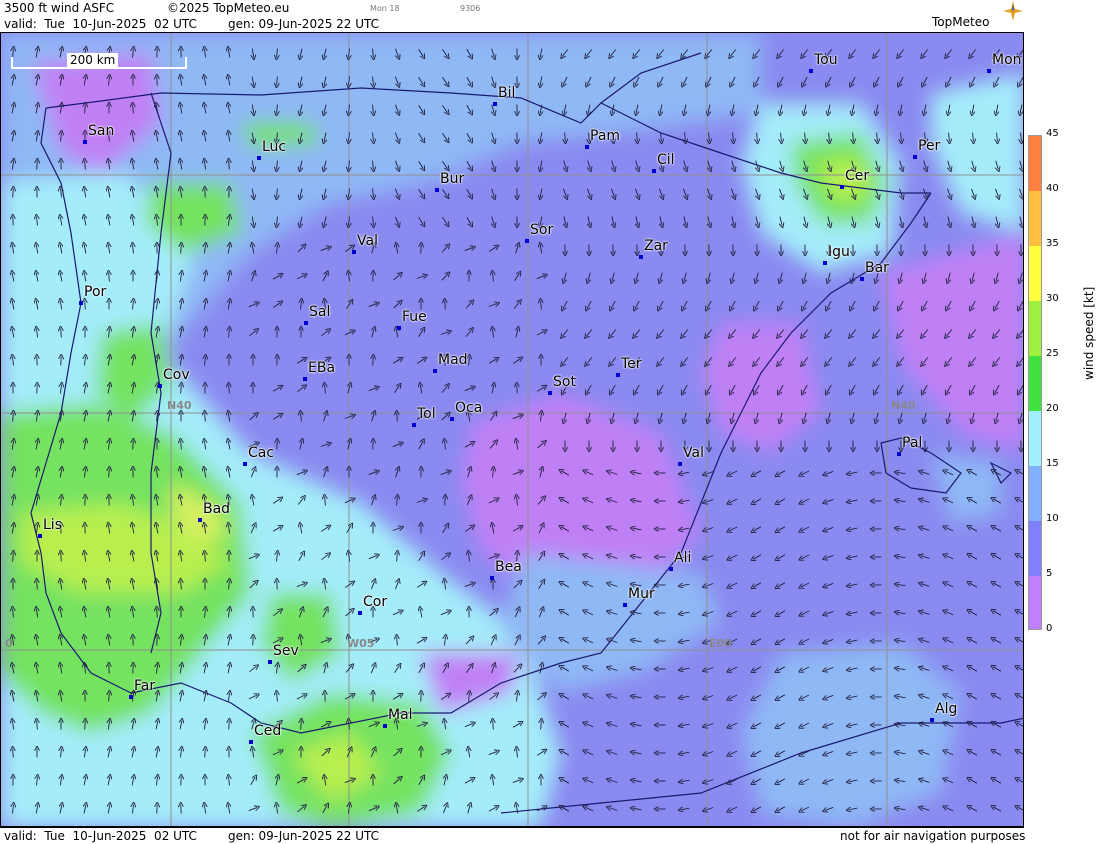  What do you see at coordinates (100, 24) in the screenshot?
I see `valid-time: valid: Tue 10-Jun-2025 02 UTC` at bounding box center [100, 24].